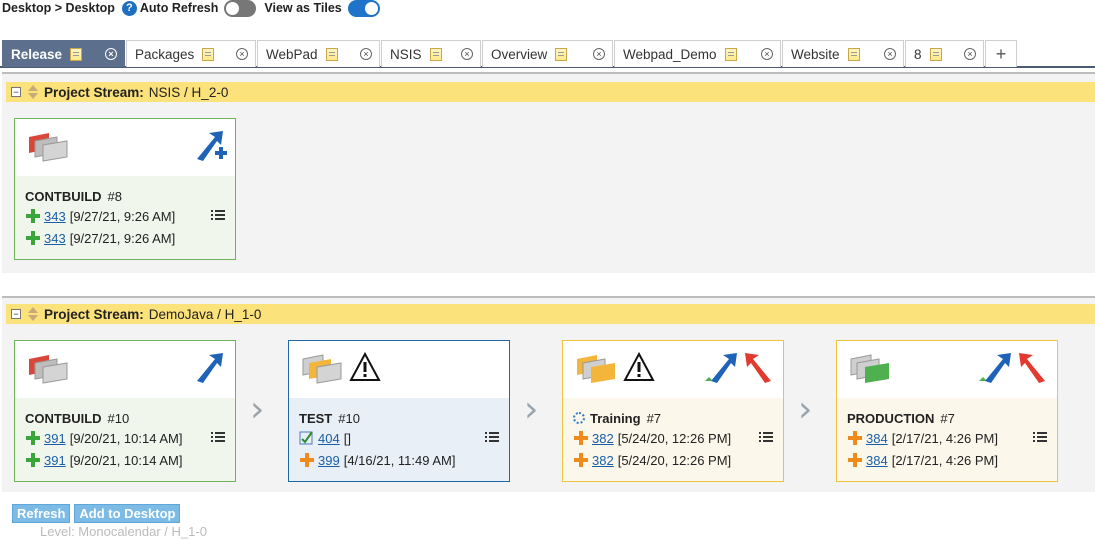 This screenshot has height=539, width=1095. Describe the element at coordinates (129, 8) in the screenshot. I see `help-icon: ?` at that location.